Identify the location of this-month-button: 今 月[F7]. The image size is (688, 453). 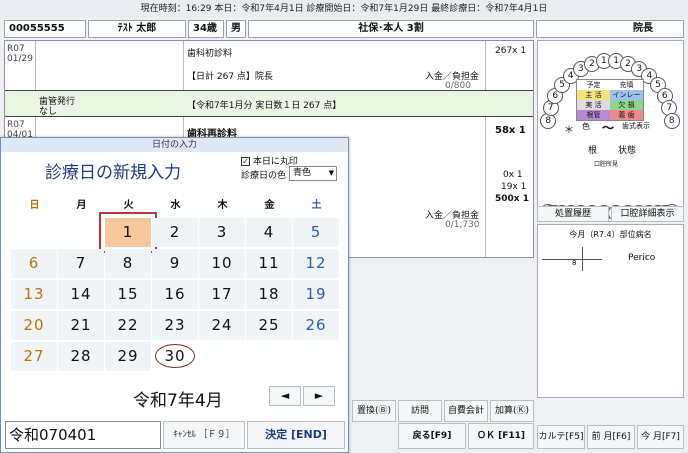
(660, 437).